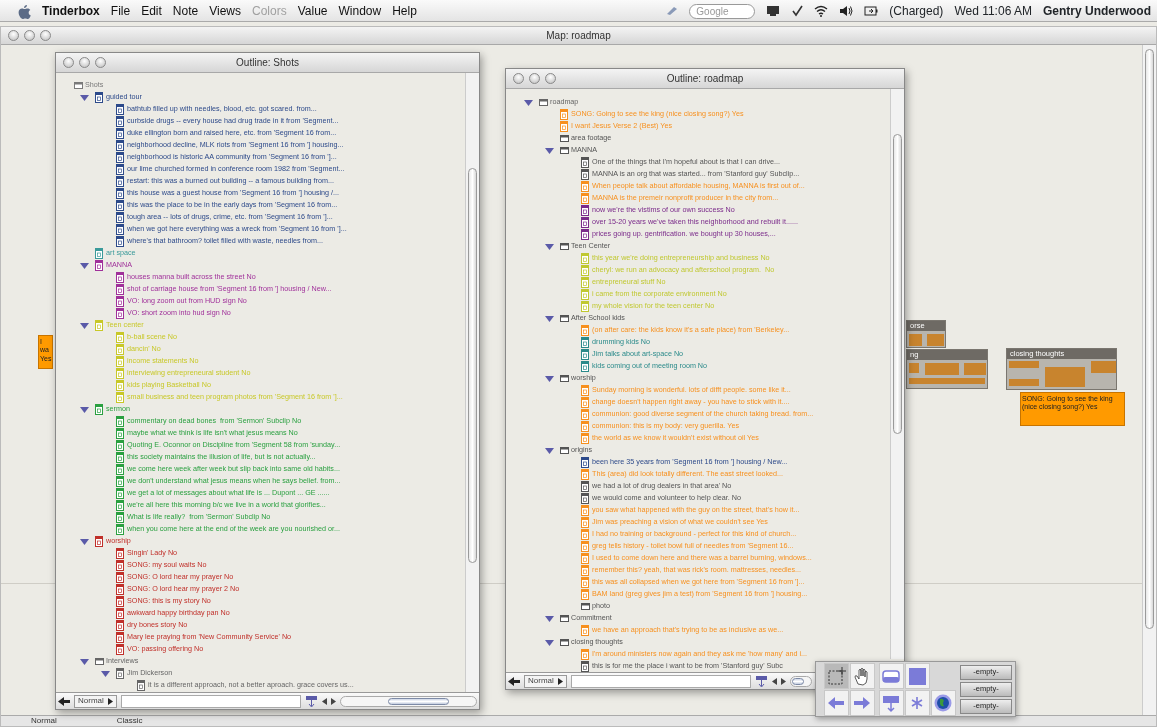  I want to click on square-icon, so click(917, 676).